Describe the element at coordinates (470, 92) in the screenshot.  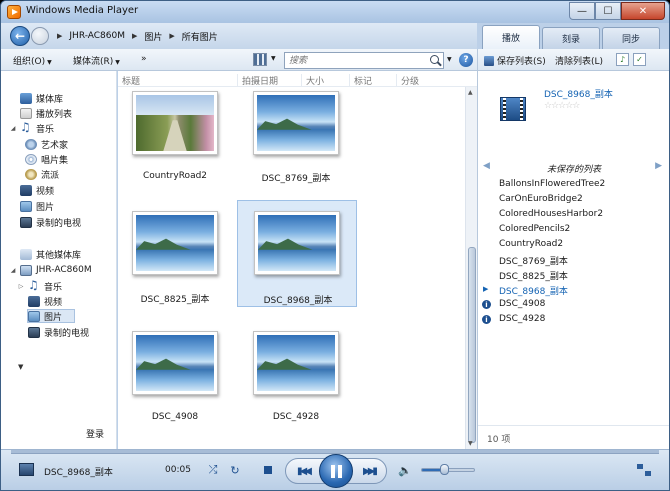
I see `scroll-up-icon: ▲` at that location.